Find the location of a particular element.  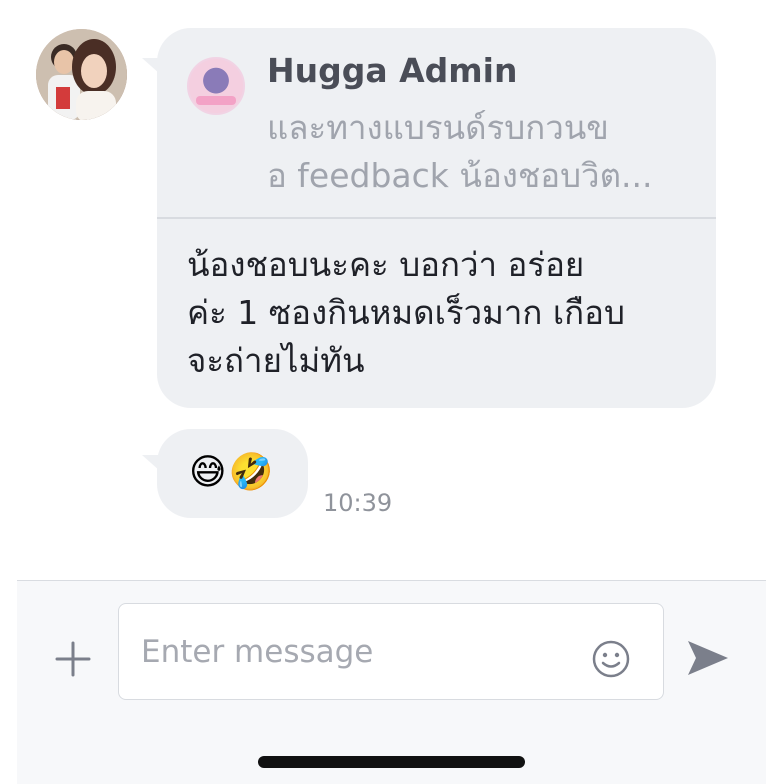

message-input: Enter message is located at coordinates (391, 651).